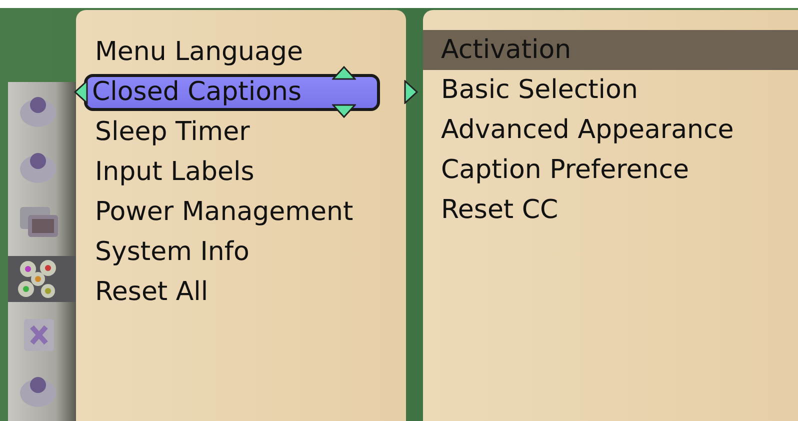 The height and width of the screenshot is (421, 798). What do you see at coordinates (172, 132) in the screenshot?
I see `menu-item: Sleep Timer` at bounding box center [172, 132].